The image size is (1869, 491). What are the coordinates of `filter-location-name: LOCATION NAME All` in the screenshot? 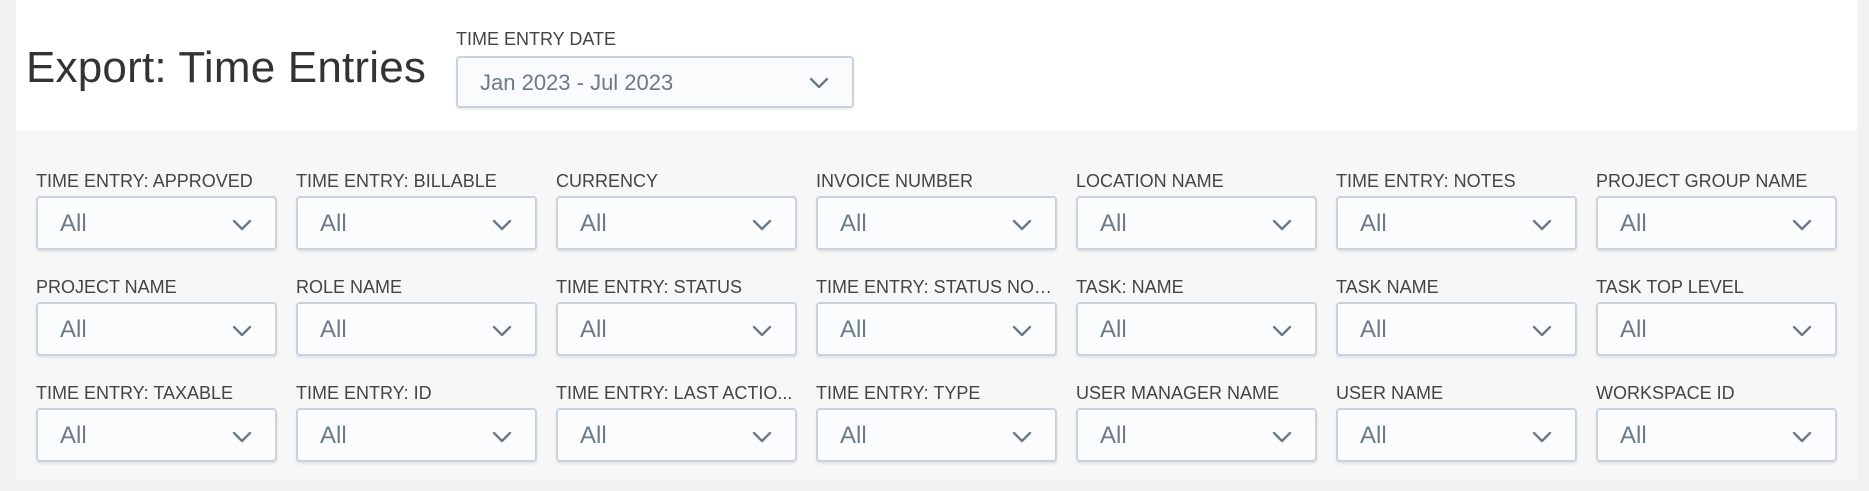 It's located at (1196, 210).